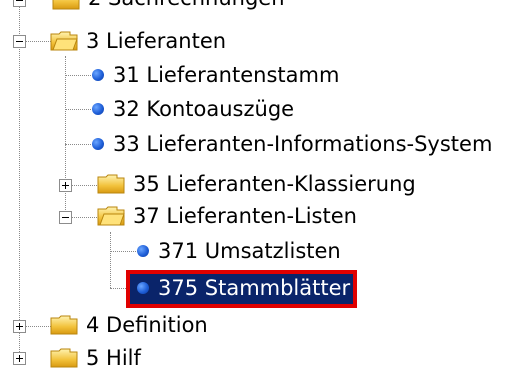 This screenshot has height=372, width=508. Describe the element at coordinates (186, 6) in the screenshot. I see `tree-item-label: 2 Sachrechnungen` at that location.